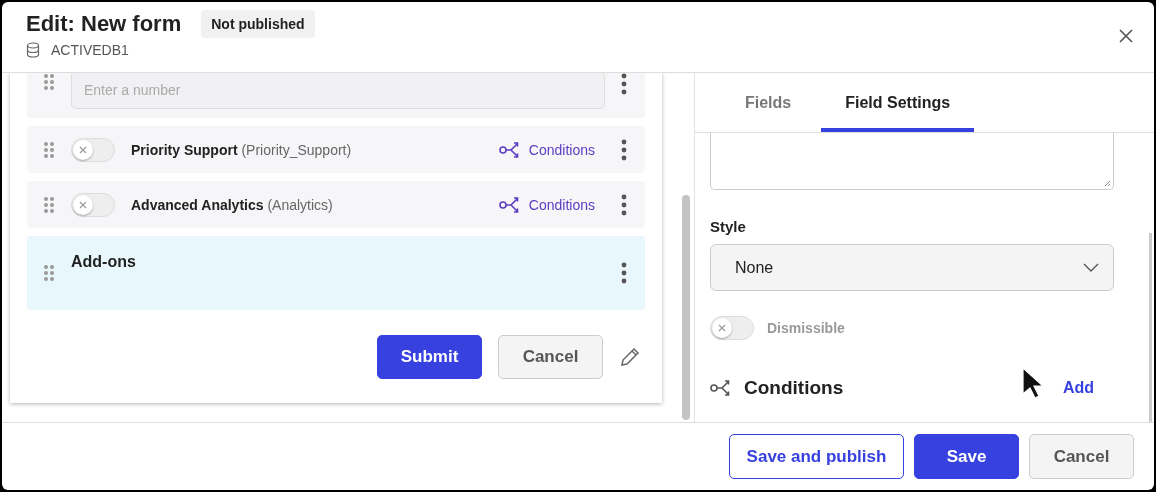 The height and width of the screenshot is (492, 1156). What do you see at coordinates (104, 262) in the screenshot?
I see `section-title: Add-ons` at bounding box center [104, 262].